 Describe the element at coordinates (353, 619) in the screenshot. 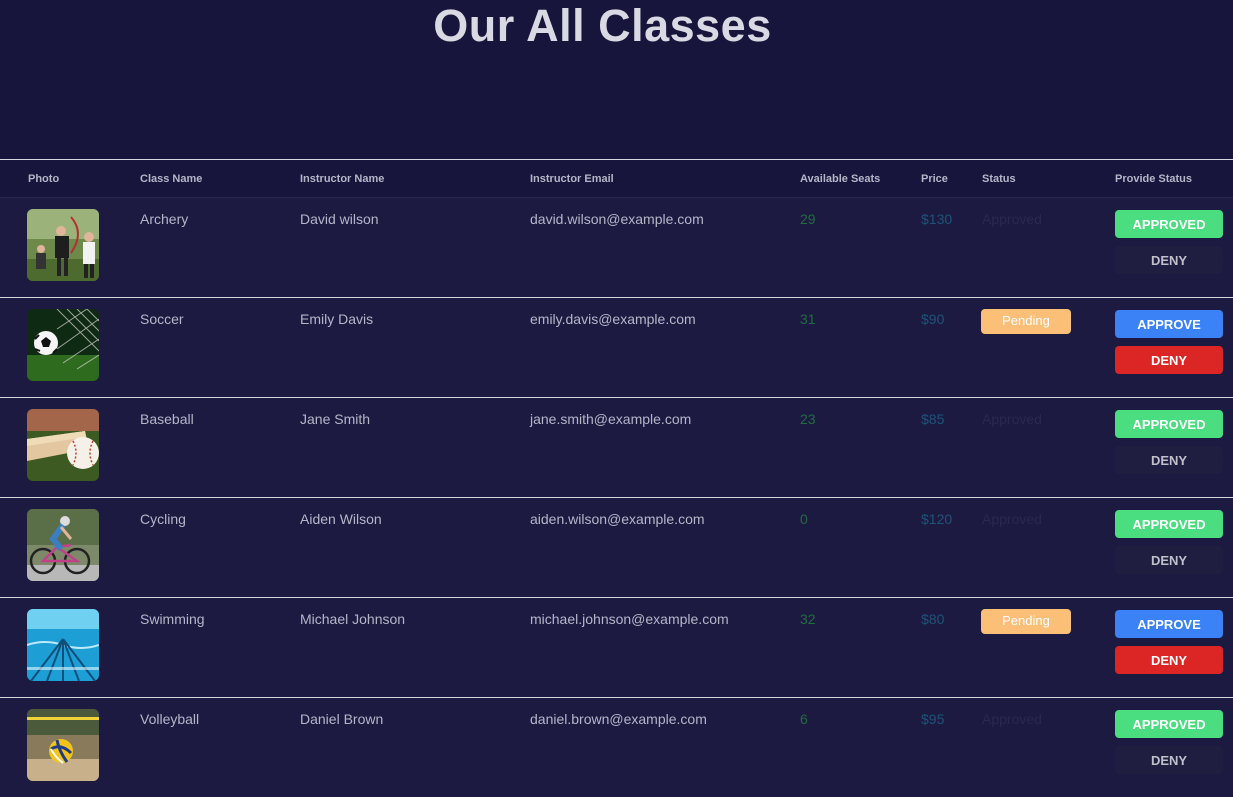

I see `instructor-name: Michael Johnson` at that location.